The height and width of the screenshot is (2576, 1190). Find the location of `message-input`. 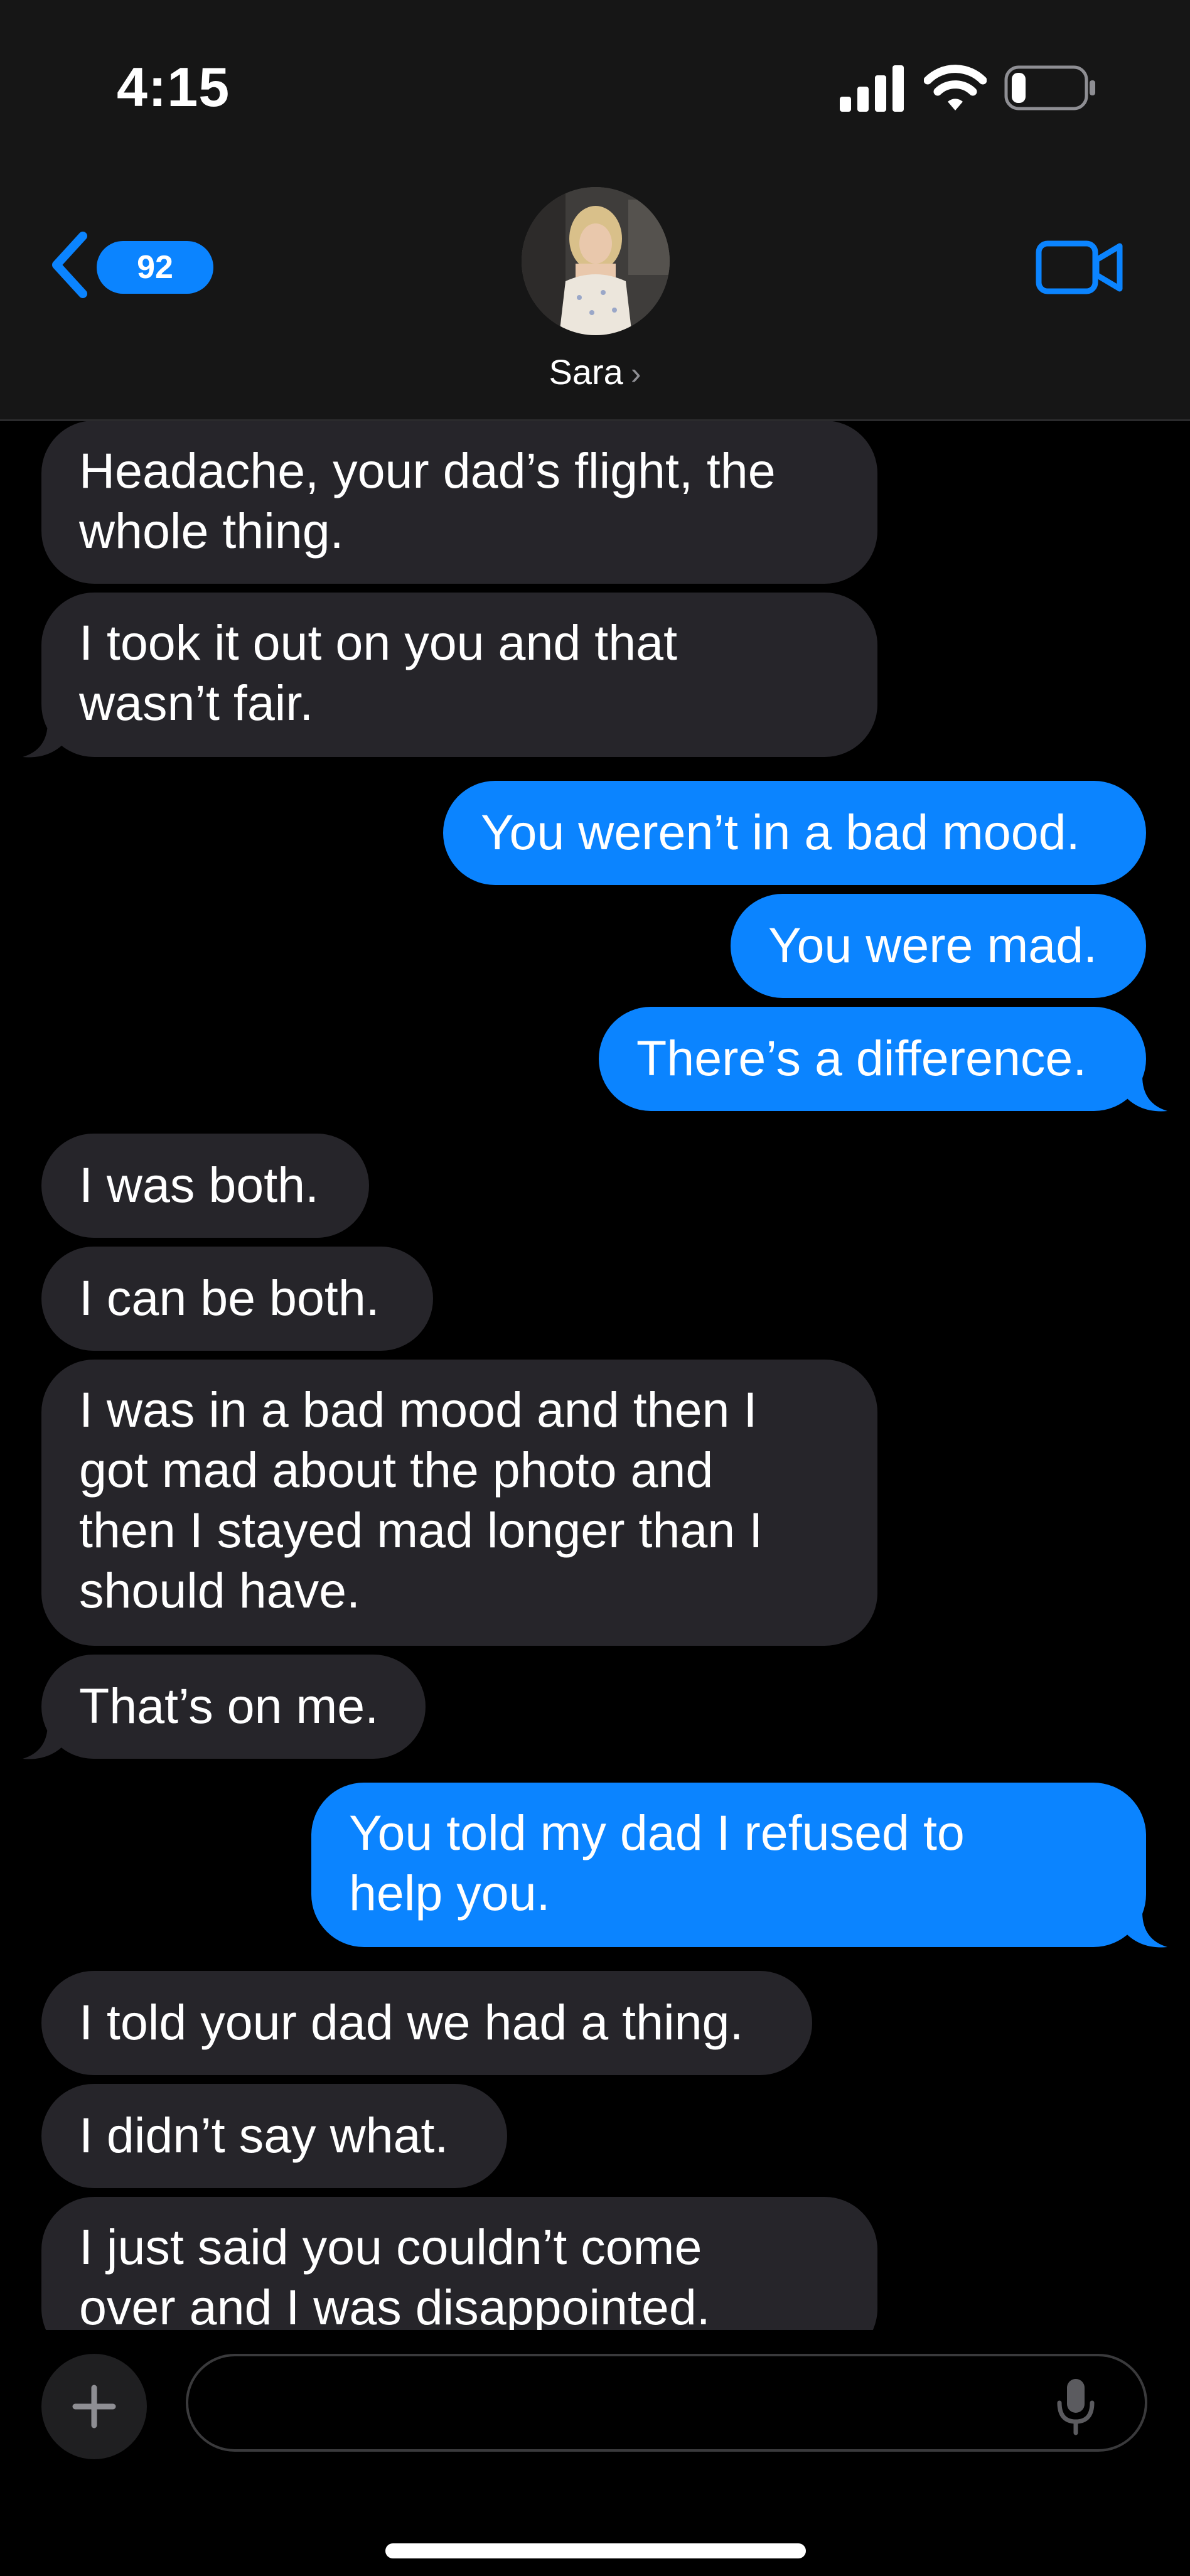

message-input is located at coordinates (666, 2403).